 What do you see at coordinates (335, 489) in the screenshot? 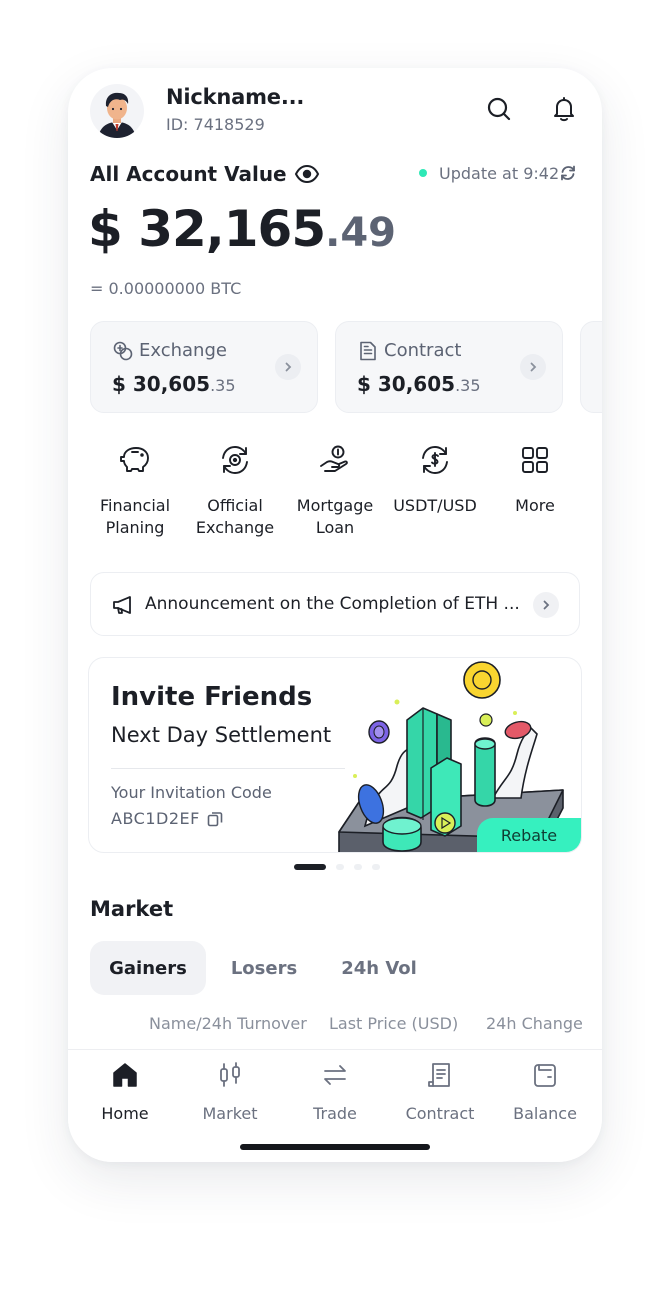
I see `quick-action-mortgage-loan: Mortgage Loan` at bounding box center [335, 489].